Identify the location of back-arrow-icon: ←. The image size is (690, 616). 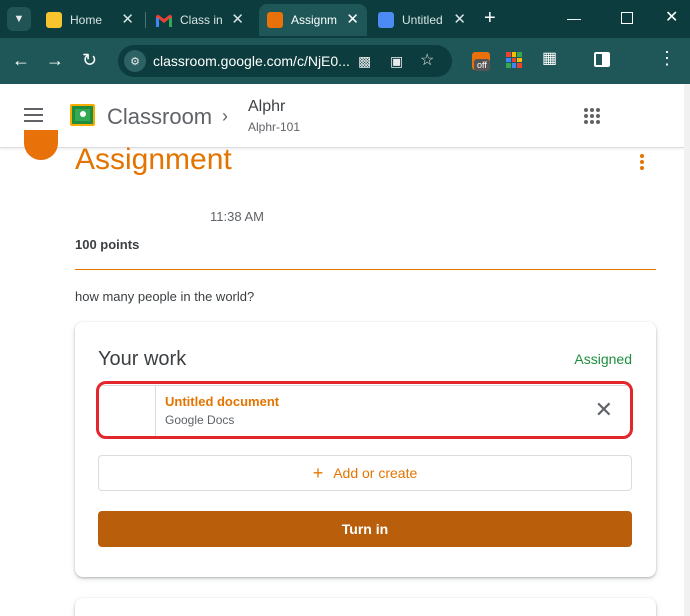
(21, 60).